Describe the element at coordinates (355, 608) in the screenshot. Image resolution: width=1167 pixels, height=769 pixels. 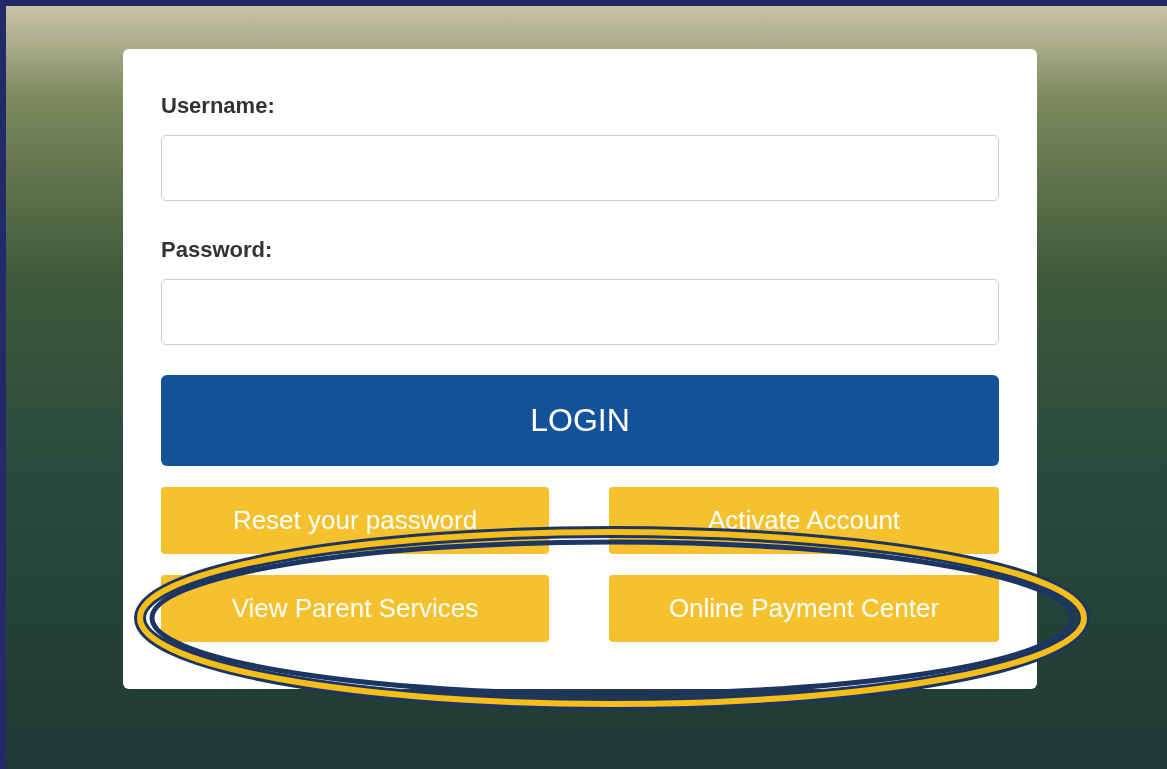
I see `link-button: View Parent Services` at that location.